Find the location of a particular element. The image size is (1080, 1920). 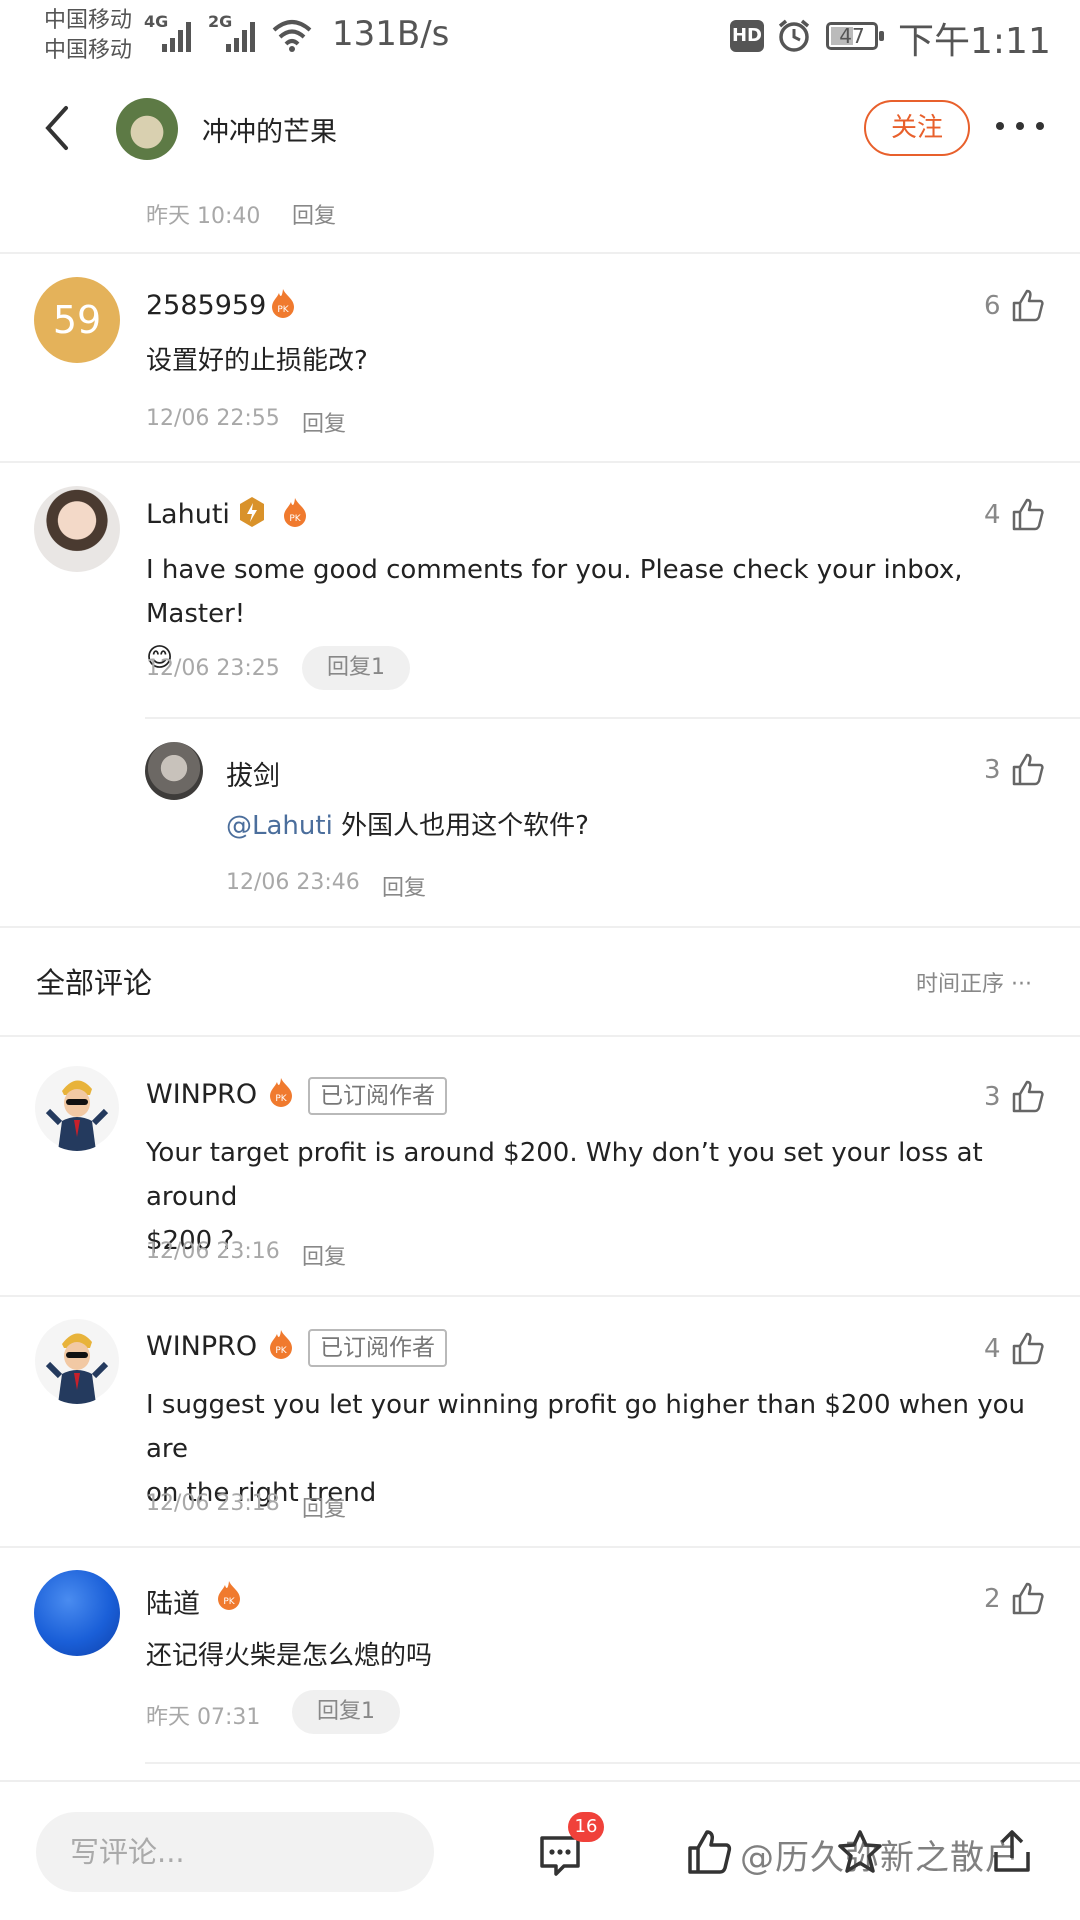

sort-order-button: 时间正序 ··· is located at coordinates (974, 982).